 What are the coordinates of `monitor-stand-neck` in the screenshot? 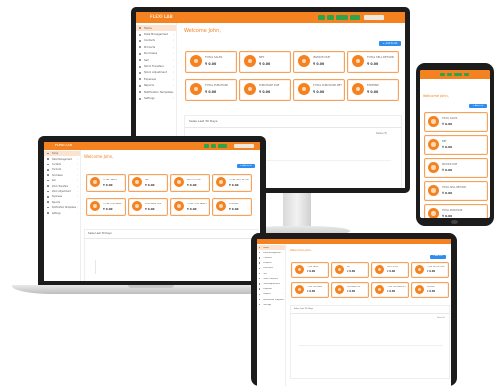 It's located at (297, 211).